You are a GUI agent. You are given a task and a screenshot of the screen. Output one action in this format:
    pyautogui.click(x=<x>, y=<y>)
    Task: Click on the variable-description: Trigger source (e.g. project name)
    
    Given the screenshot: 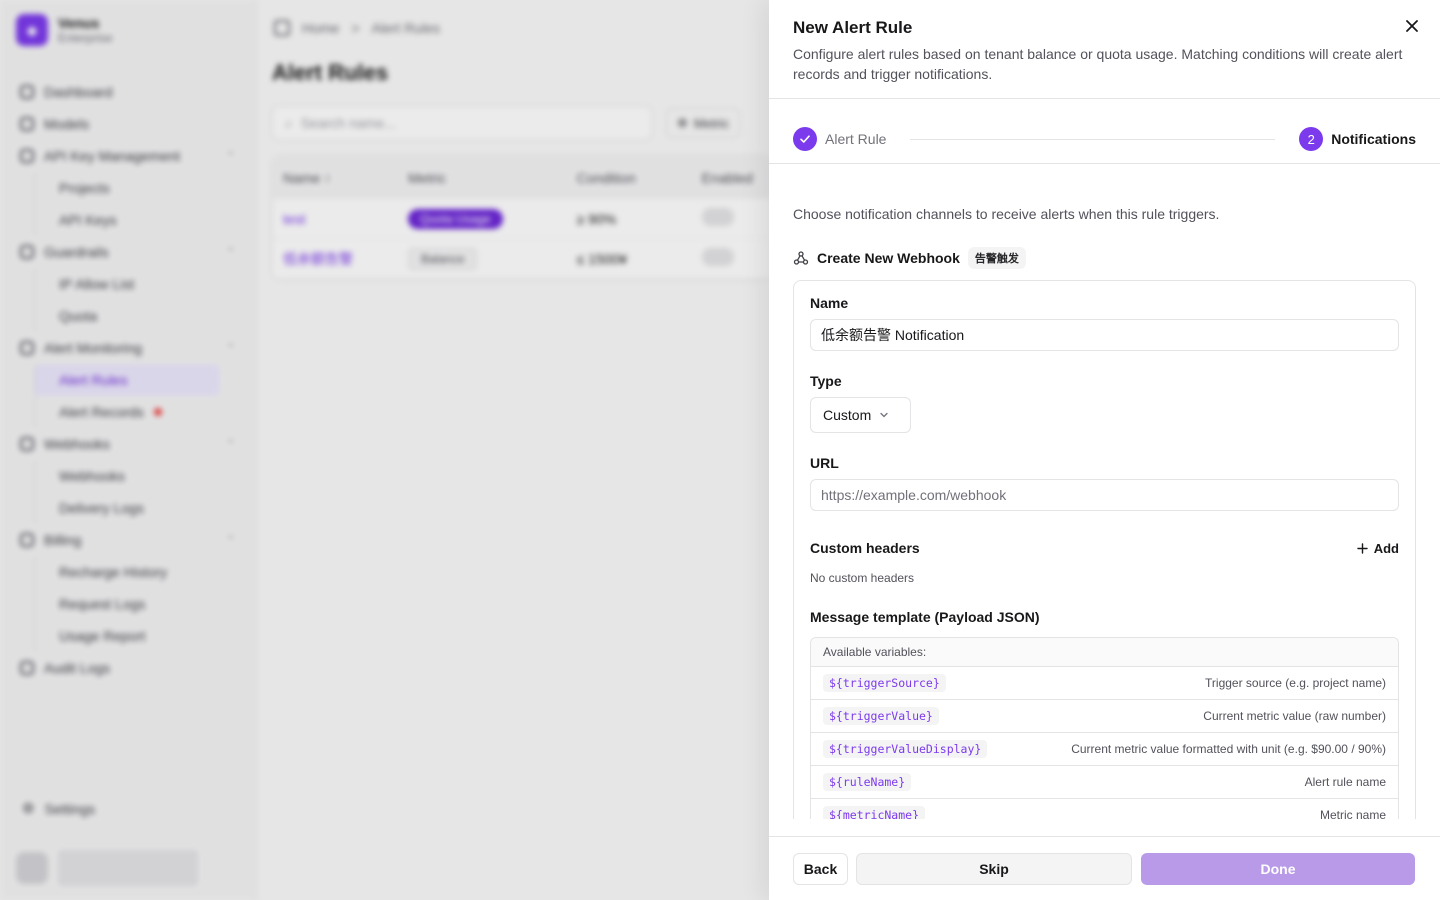 What is the action you would take?
    pyautogui.click(x=1295, y=683)
    